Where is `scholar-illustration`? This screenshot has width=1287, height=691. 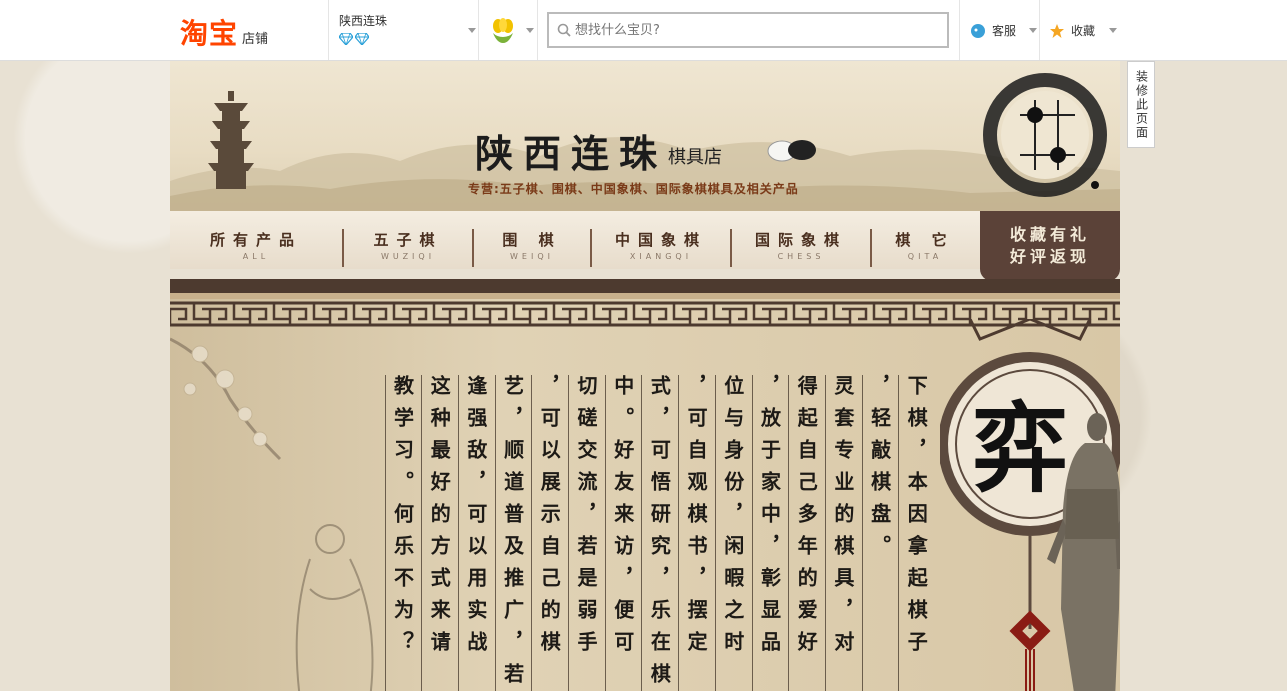
scholar-illustration is located at coordinates (334, 607).